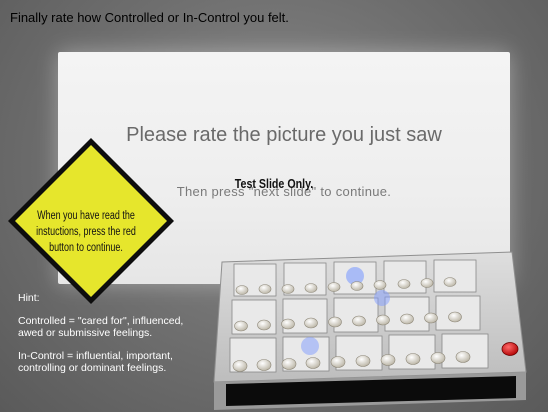 This screenshot has width=548, height=412. Describe the element at coordinates (510, 349) in the screenshot. I see `red-continue-button` at that location.